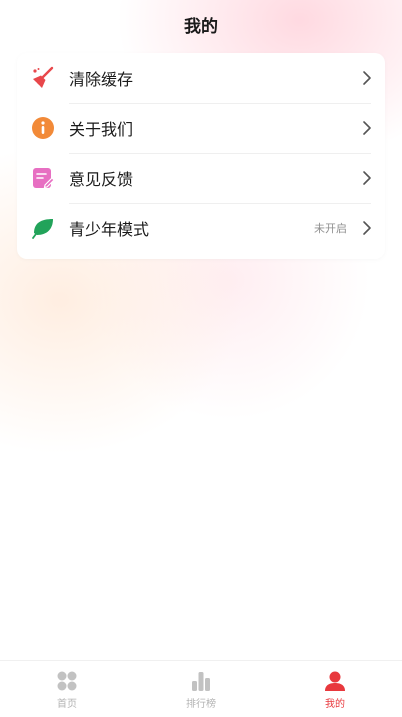 The image size is (402, 717). What do you see at coordinates (43, 128) in the screenshot?
I see `info-icon` at bounding box center [43, 128].